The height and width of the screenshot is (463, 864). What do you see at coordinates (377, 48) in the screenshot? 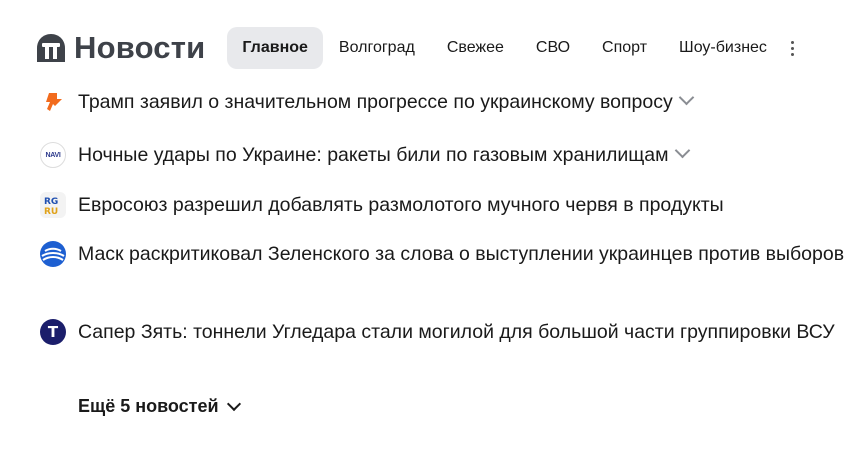
I see `tab-volgograd: Волгоград` at bounding box center [377, 48].